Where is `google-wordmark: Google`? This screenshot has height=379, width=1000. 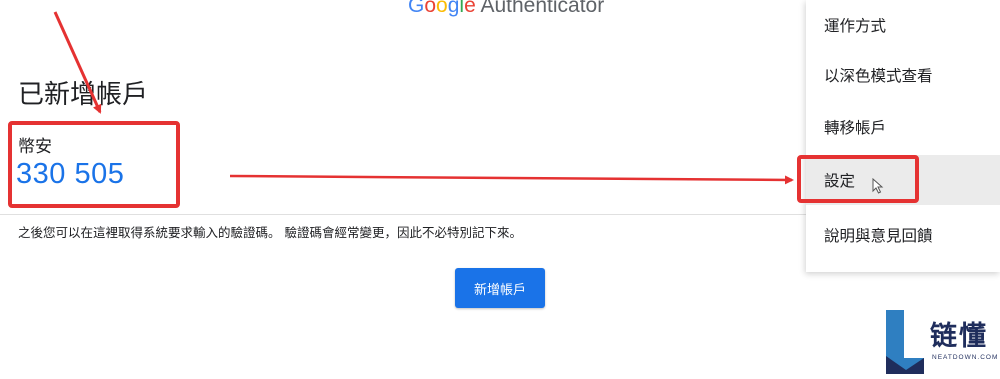 google-wordmark: Google is located at coordinates (442, 8).